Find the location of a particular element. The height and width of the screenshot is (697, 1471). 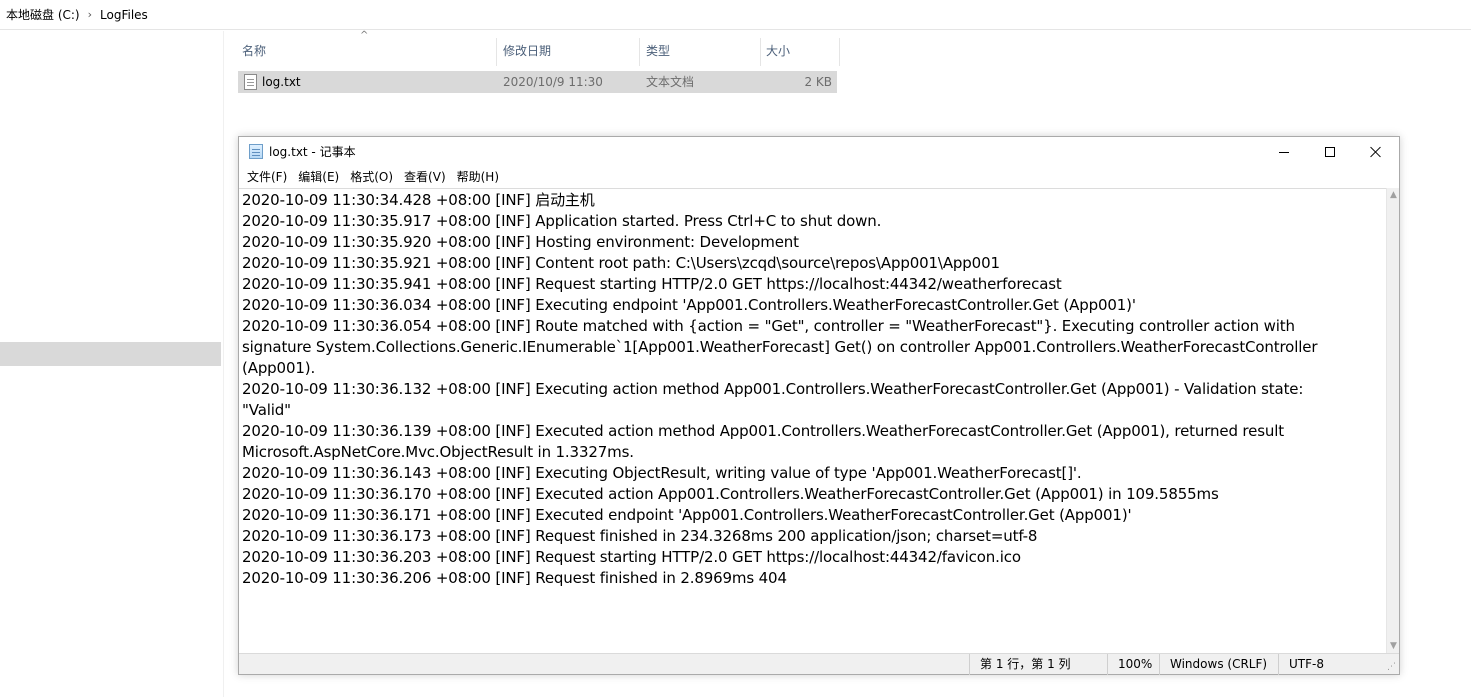

notepad-icon is located at coordinates (256, 151).